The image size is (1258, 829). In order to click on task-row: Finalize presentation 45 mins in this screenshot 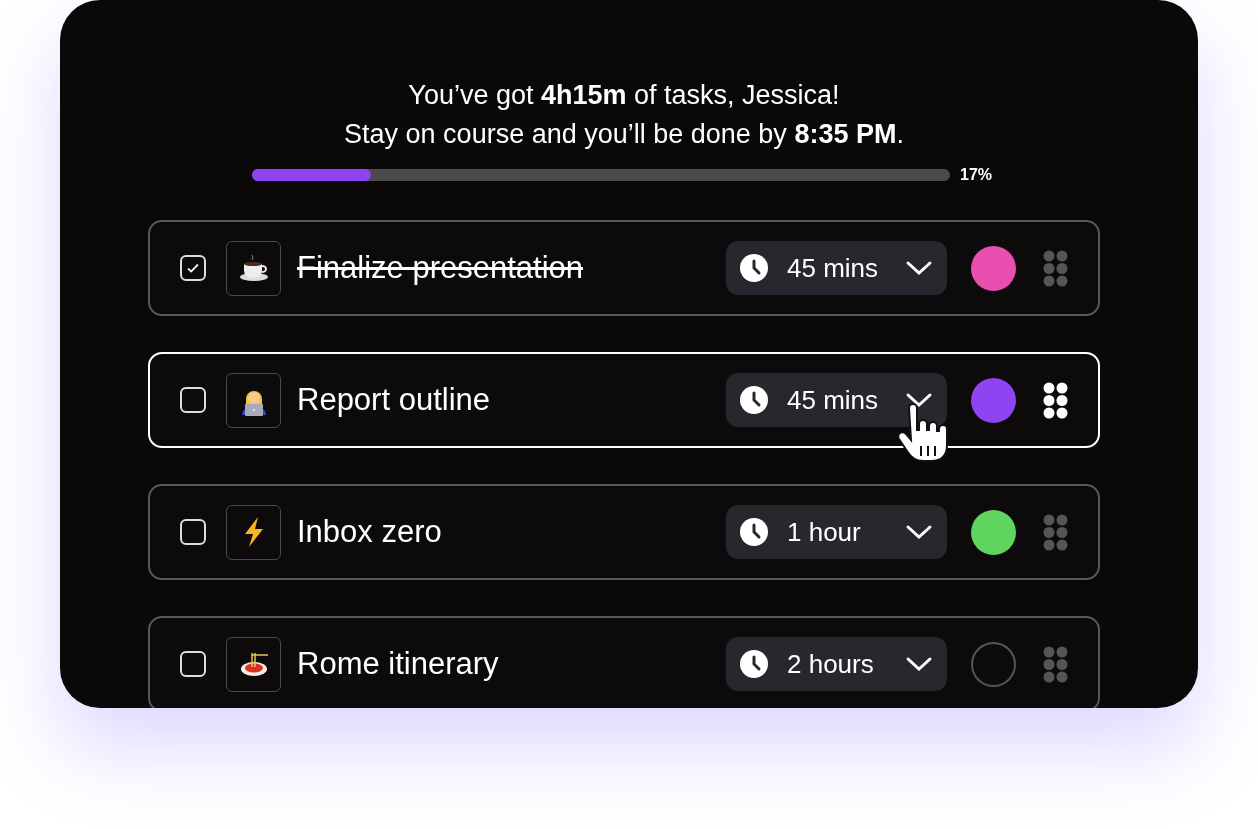, I will do `click(624, 268)`.